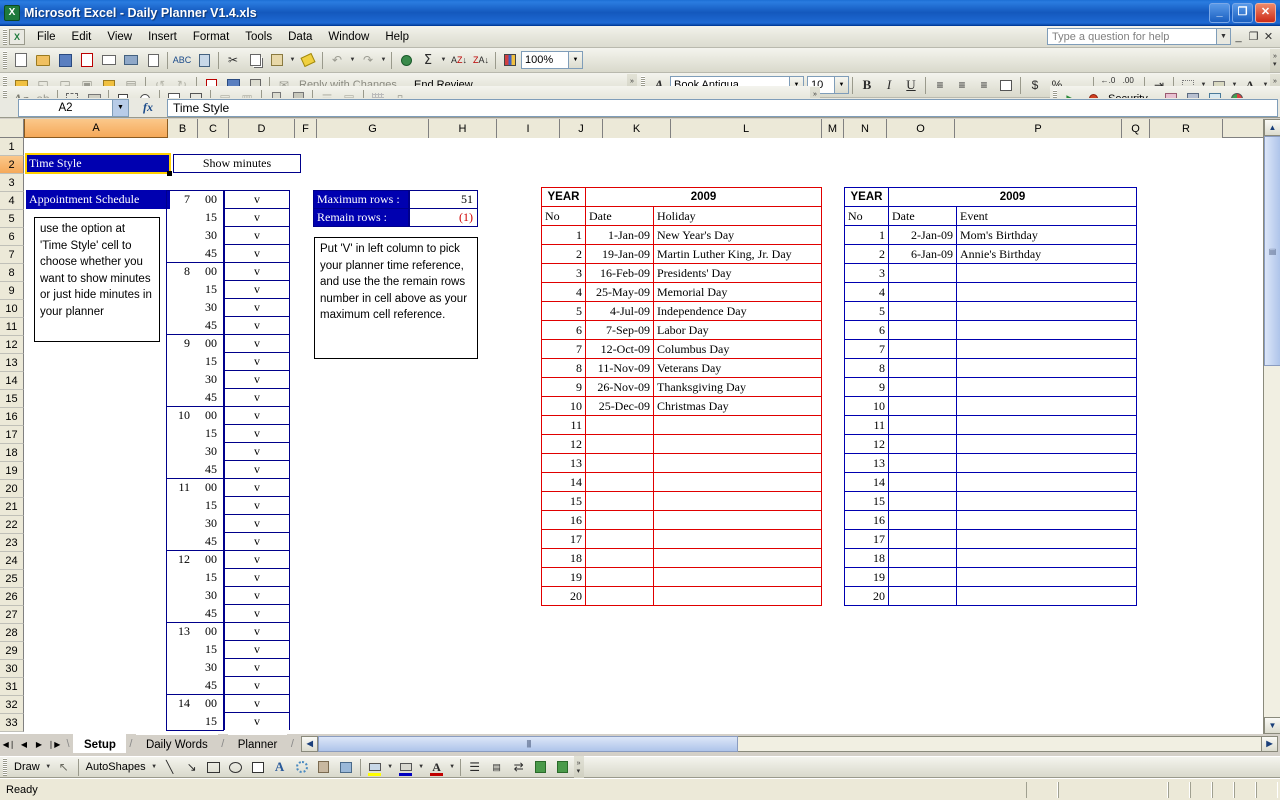 This screenshot has width=1280, height=800. Describe the element at coordinates (1219, 12) in the screenshot. I see `minimize-button: _` at that location.